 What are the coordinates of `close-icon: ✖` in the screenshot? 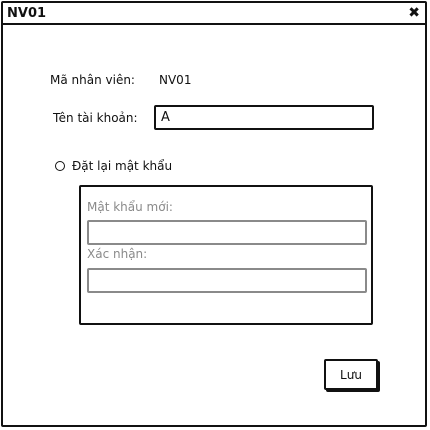 It's located at (414, 13).